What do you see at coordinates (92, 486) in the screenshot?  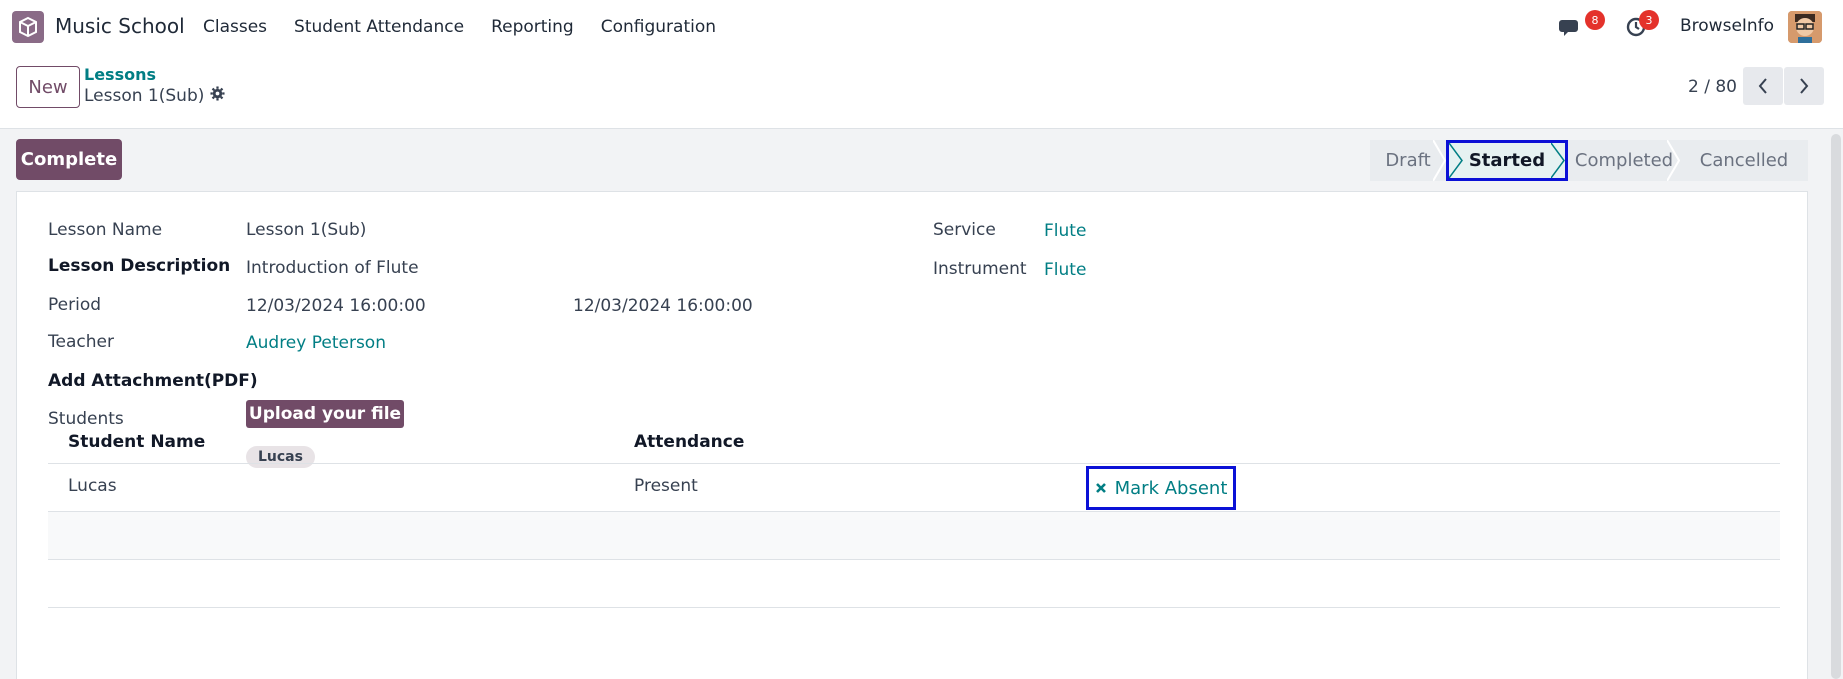 I see `cell-student-name: Lucas` at bounding box center [92, 486].